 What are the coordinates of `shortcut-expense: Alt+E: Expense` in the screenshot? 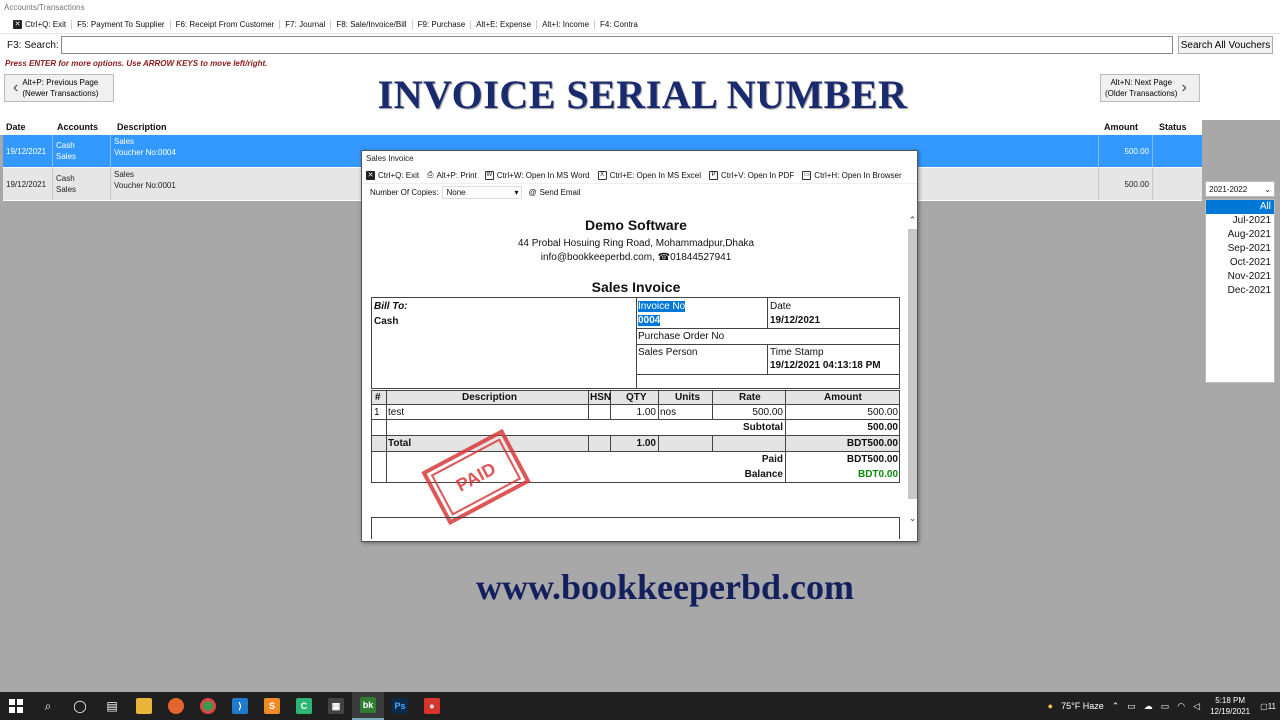 It's located at (504, 24).